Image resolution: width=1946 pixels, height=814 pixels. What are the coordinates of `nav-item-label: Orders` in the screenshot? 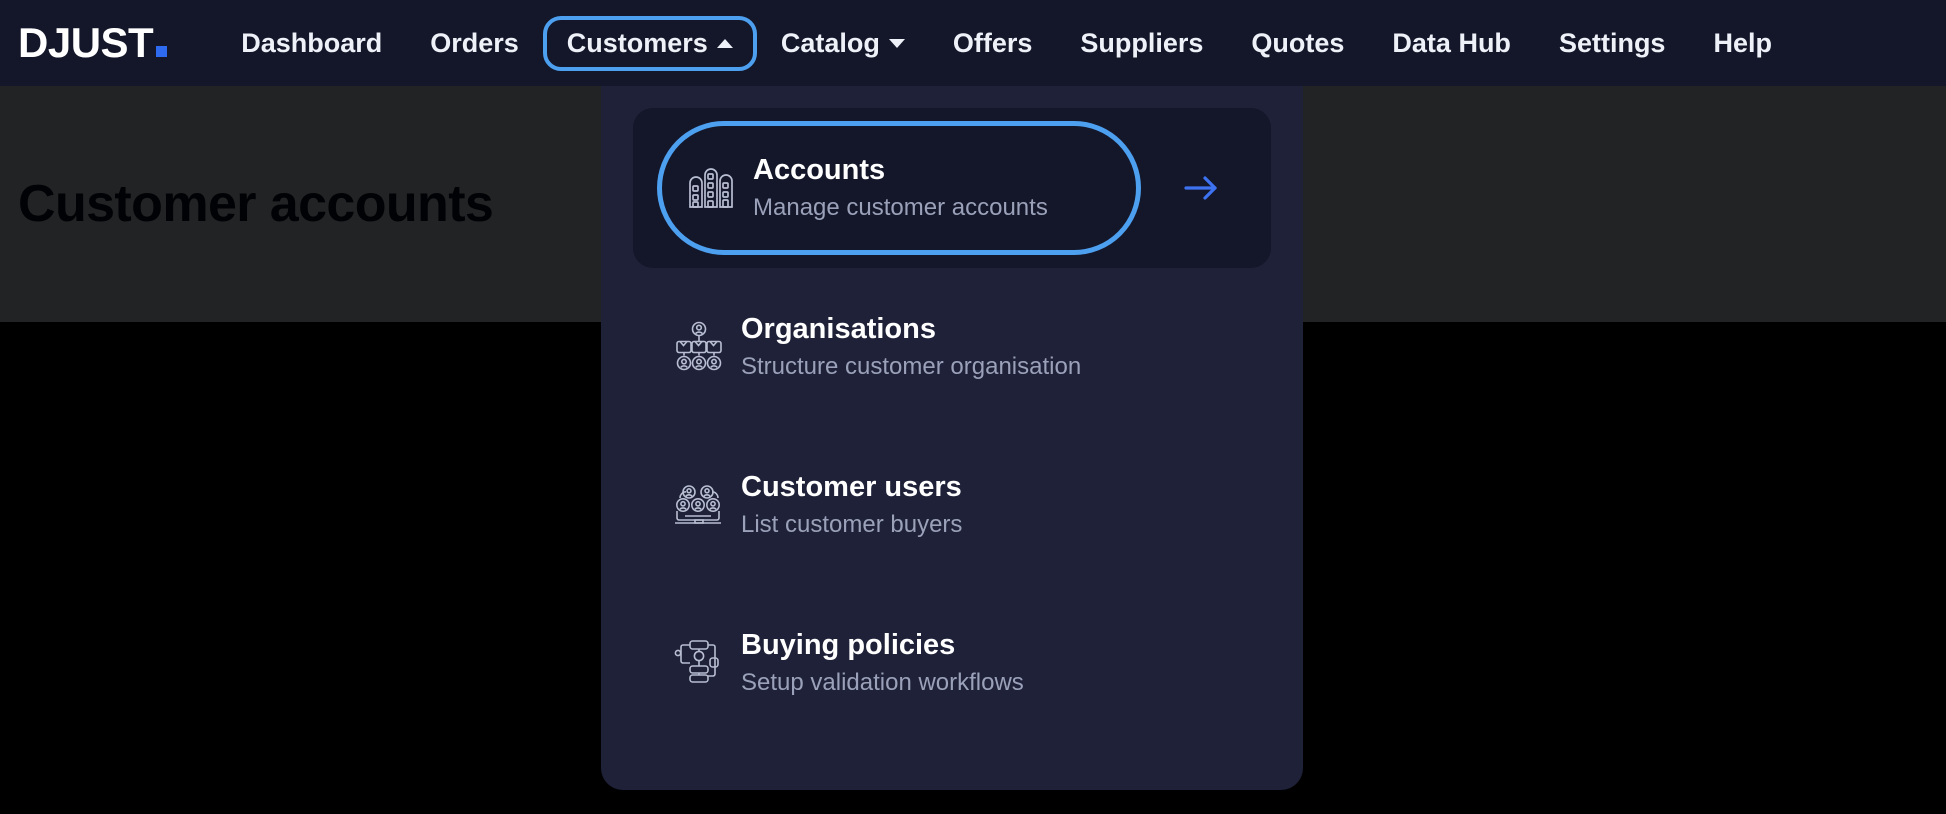 It's located at (474, 42).